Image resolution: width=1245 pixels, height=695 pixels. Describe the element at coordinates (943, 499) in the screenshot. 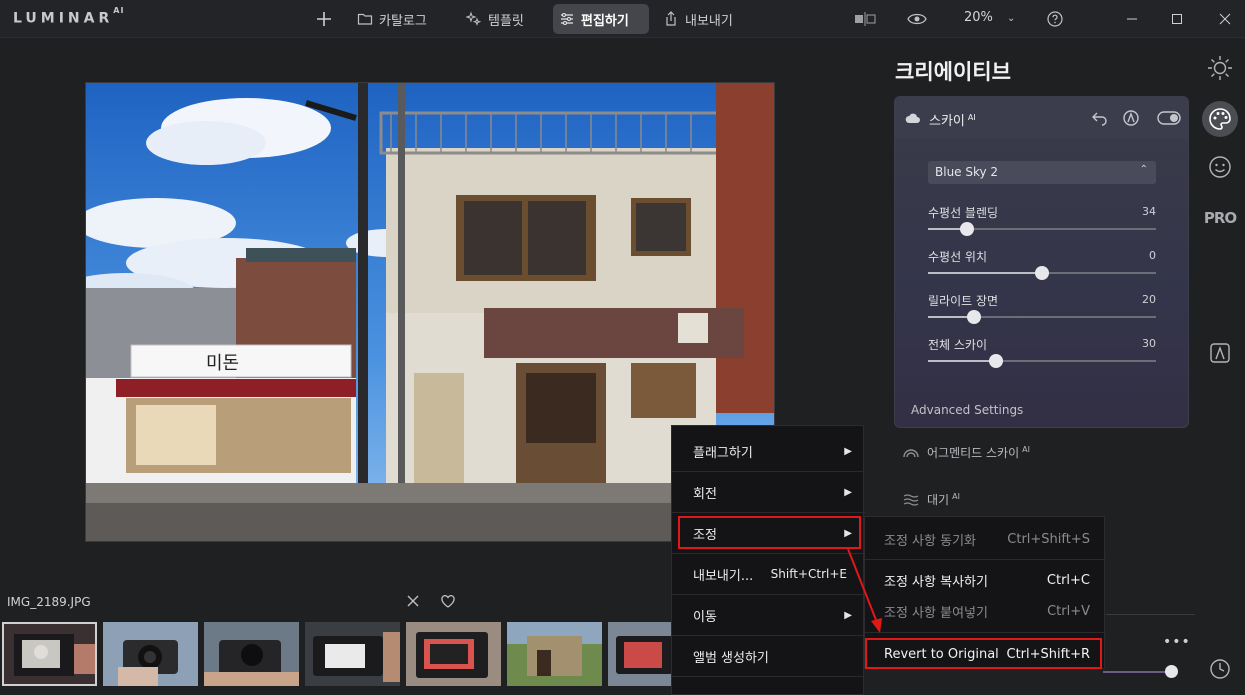

I see `tool-atmosphere-label: 대기 AI` at that location.